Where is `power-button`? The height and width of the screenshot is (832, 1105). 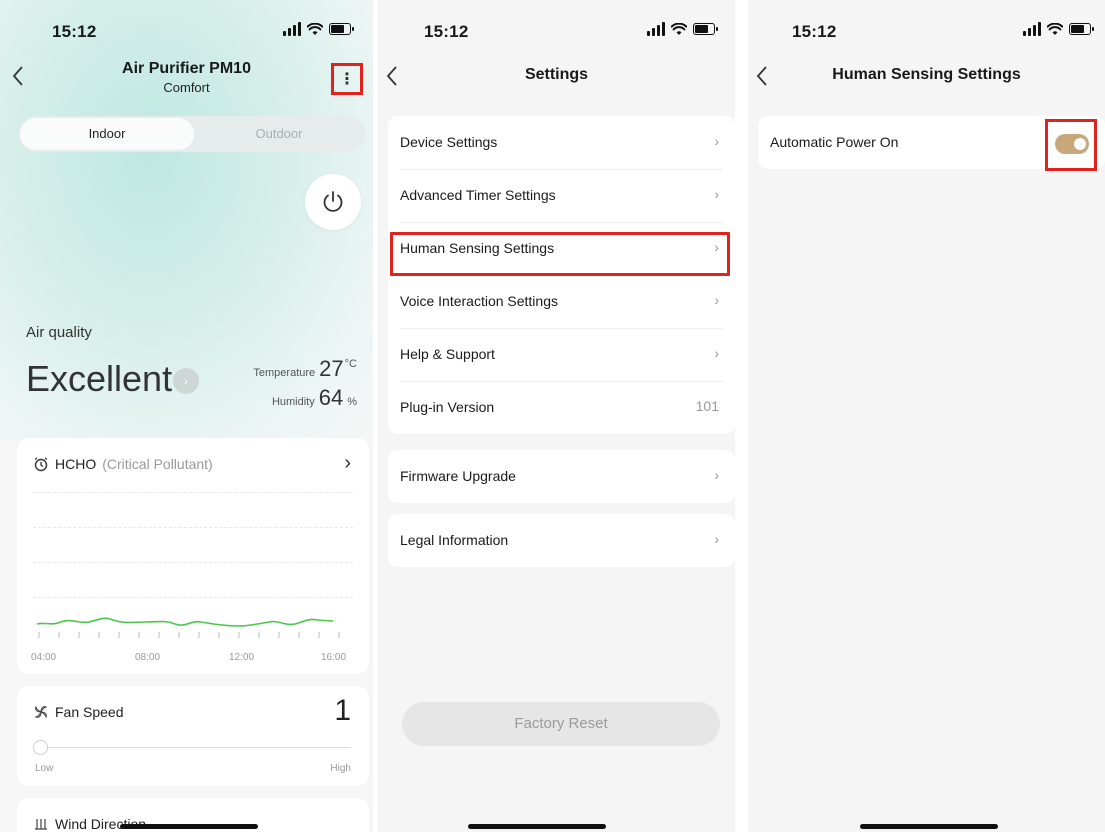
power-button is located at coordinates (333, 202).